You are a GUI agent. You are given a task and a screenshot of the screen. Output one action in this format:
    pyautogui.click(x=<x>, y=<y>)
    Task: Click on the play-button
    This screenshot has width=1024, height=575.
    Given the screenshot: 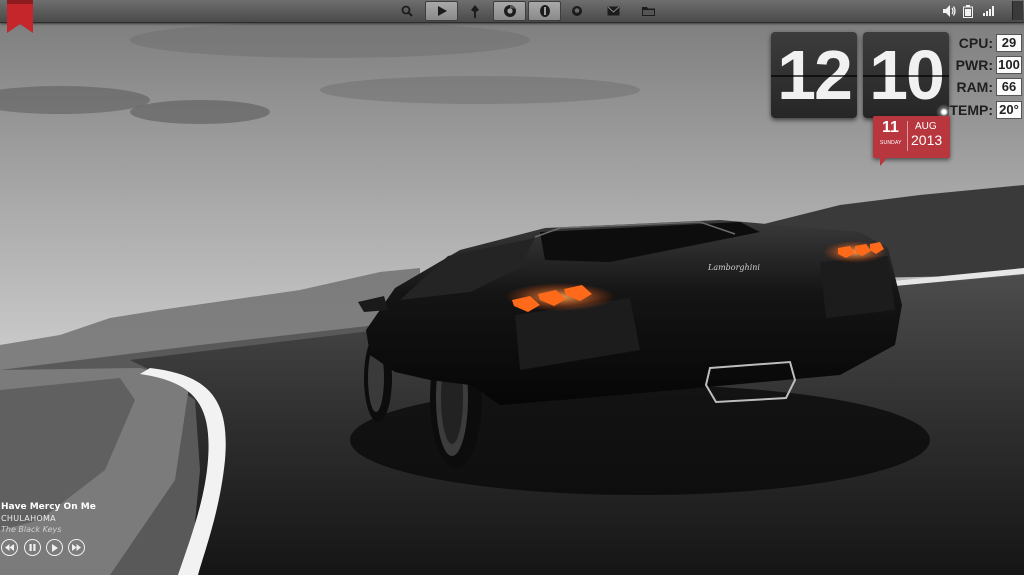 What is the action you would take?
    pyautogui.click(x=54, y=547)
    